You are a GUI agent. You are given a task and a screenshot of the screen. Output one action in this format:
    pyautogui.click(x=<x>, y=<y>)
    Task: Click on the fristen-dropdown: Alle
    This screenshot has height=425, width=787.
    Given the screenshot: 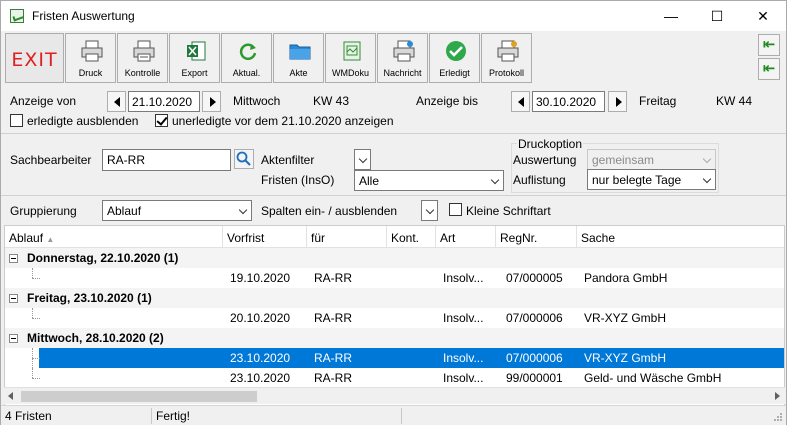 What is the action you would take?
    pyautogui.click(x=429, y=180)
    